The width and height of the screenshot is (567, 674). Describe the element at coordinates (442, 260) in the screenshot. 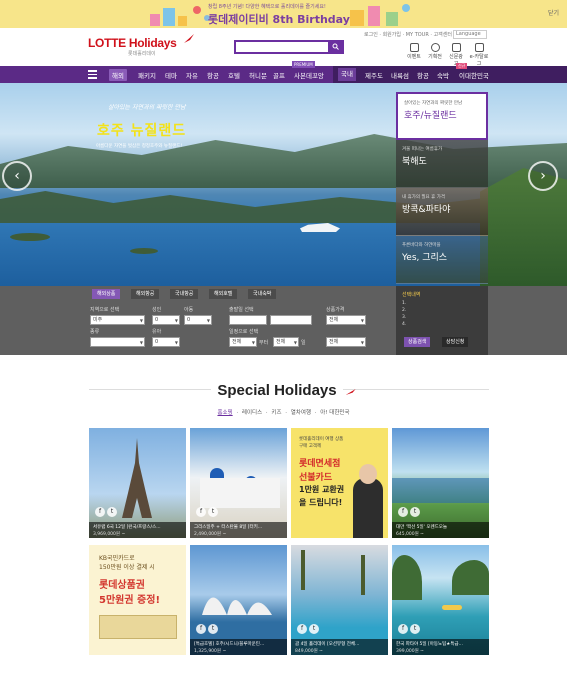

I see `side-item-greece: 푸른바다와 하얀마을 Yes, 그리스` at that location.